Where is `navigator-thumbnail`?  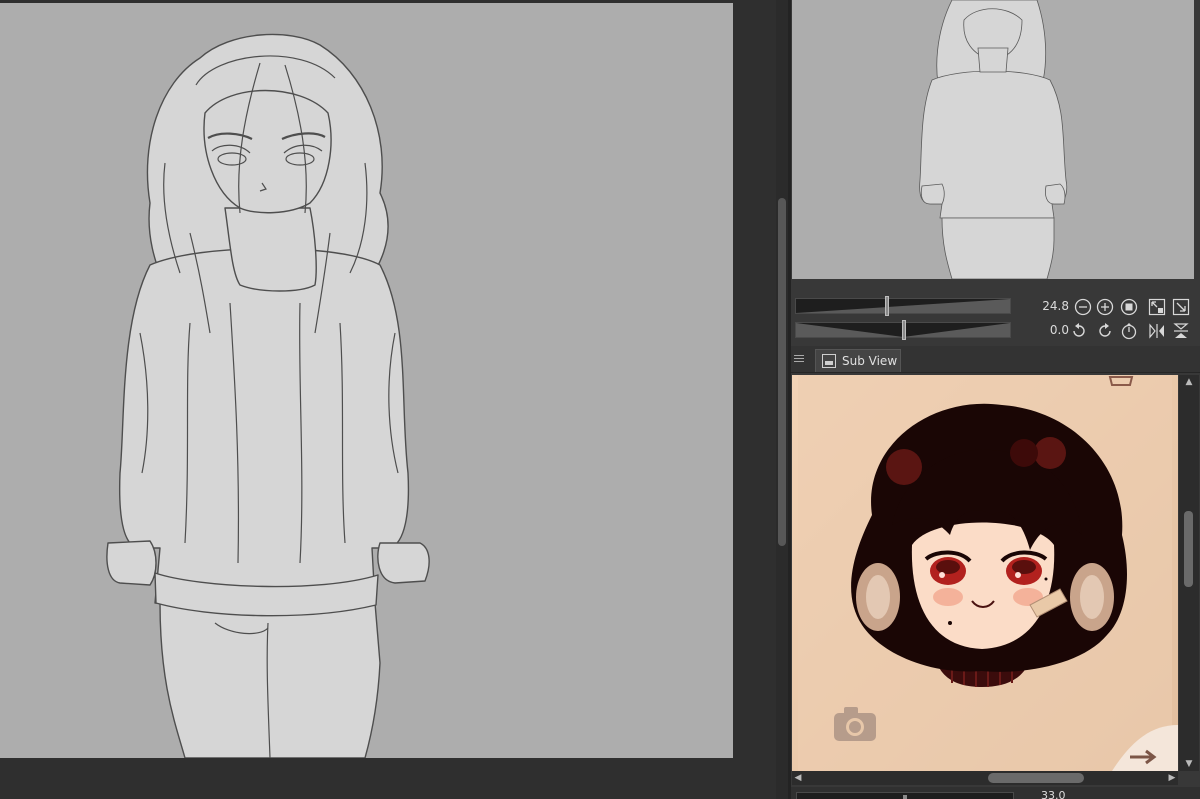 navigator-thumbnail is located at coordinates (993, 139).